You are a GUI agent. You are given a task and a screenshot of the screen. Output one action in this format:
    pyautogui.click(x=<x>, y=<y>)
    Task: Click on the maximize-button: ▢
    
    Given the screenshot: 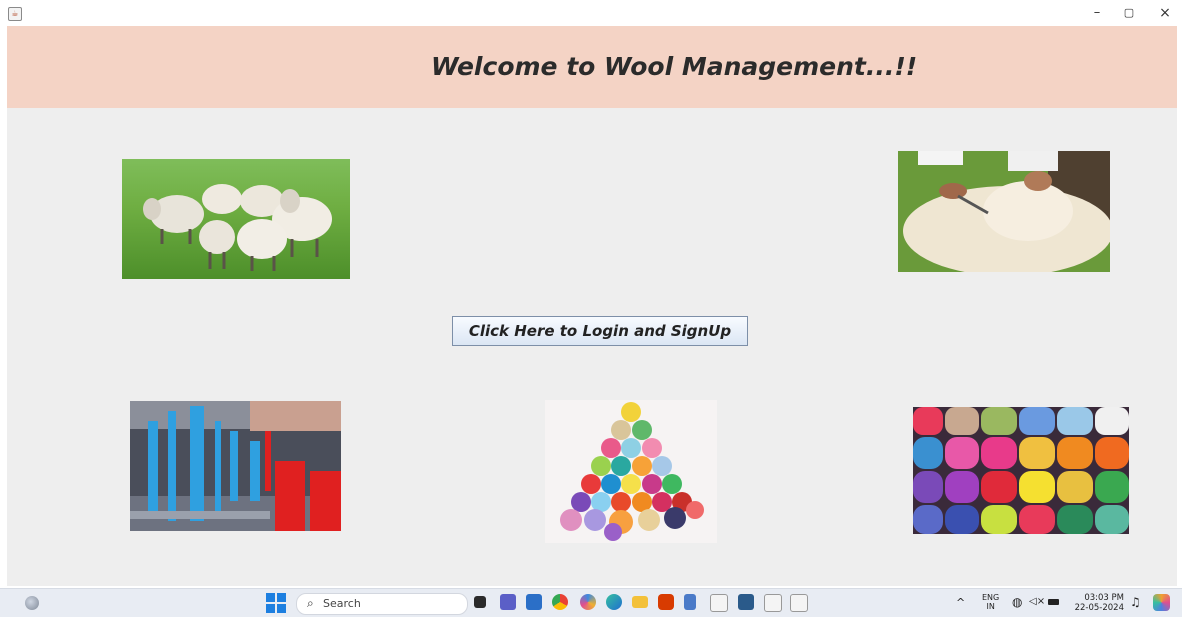 What is the action you would take?
    pyautogui.click(x=1129, y=13)
    